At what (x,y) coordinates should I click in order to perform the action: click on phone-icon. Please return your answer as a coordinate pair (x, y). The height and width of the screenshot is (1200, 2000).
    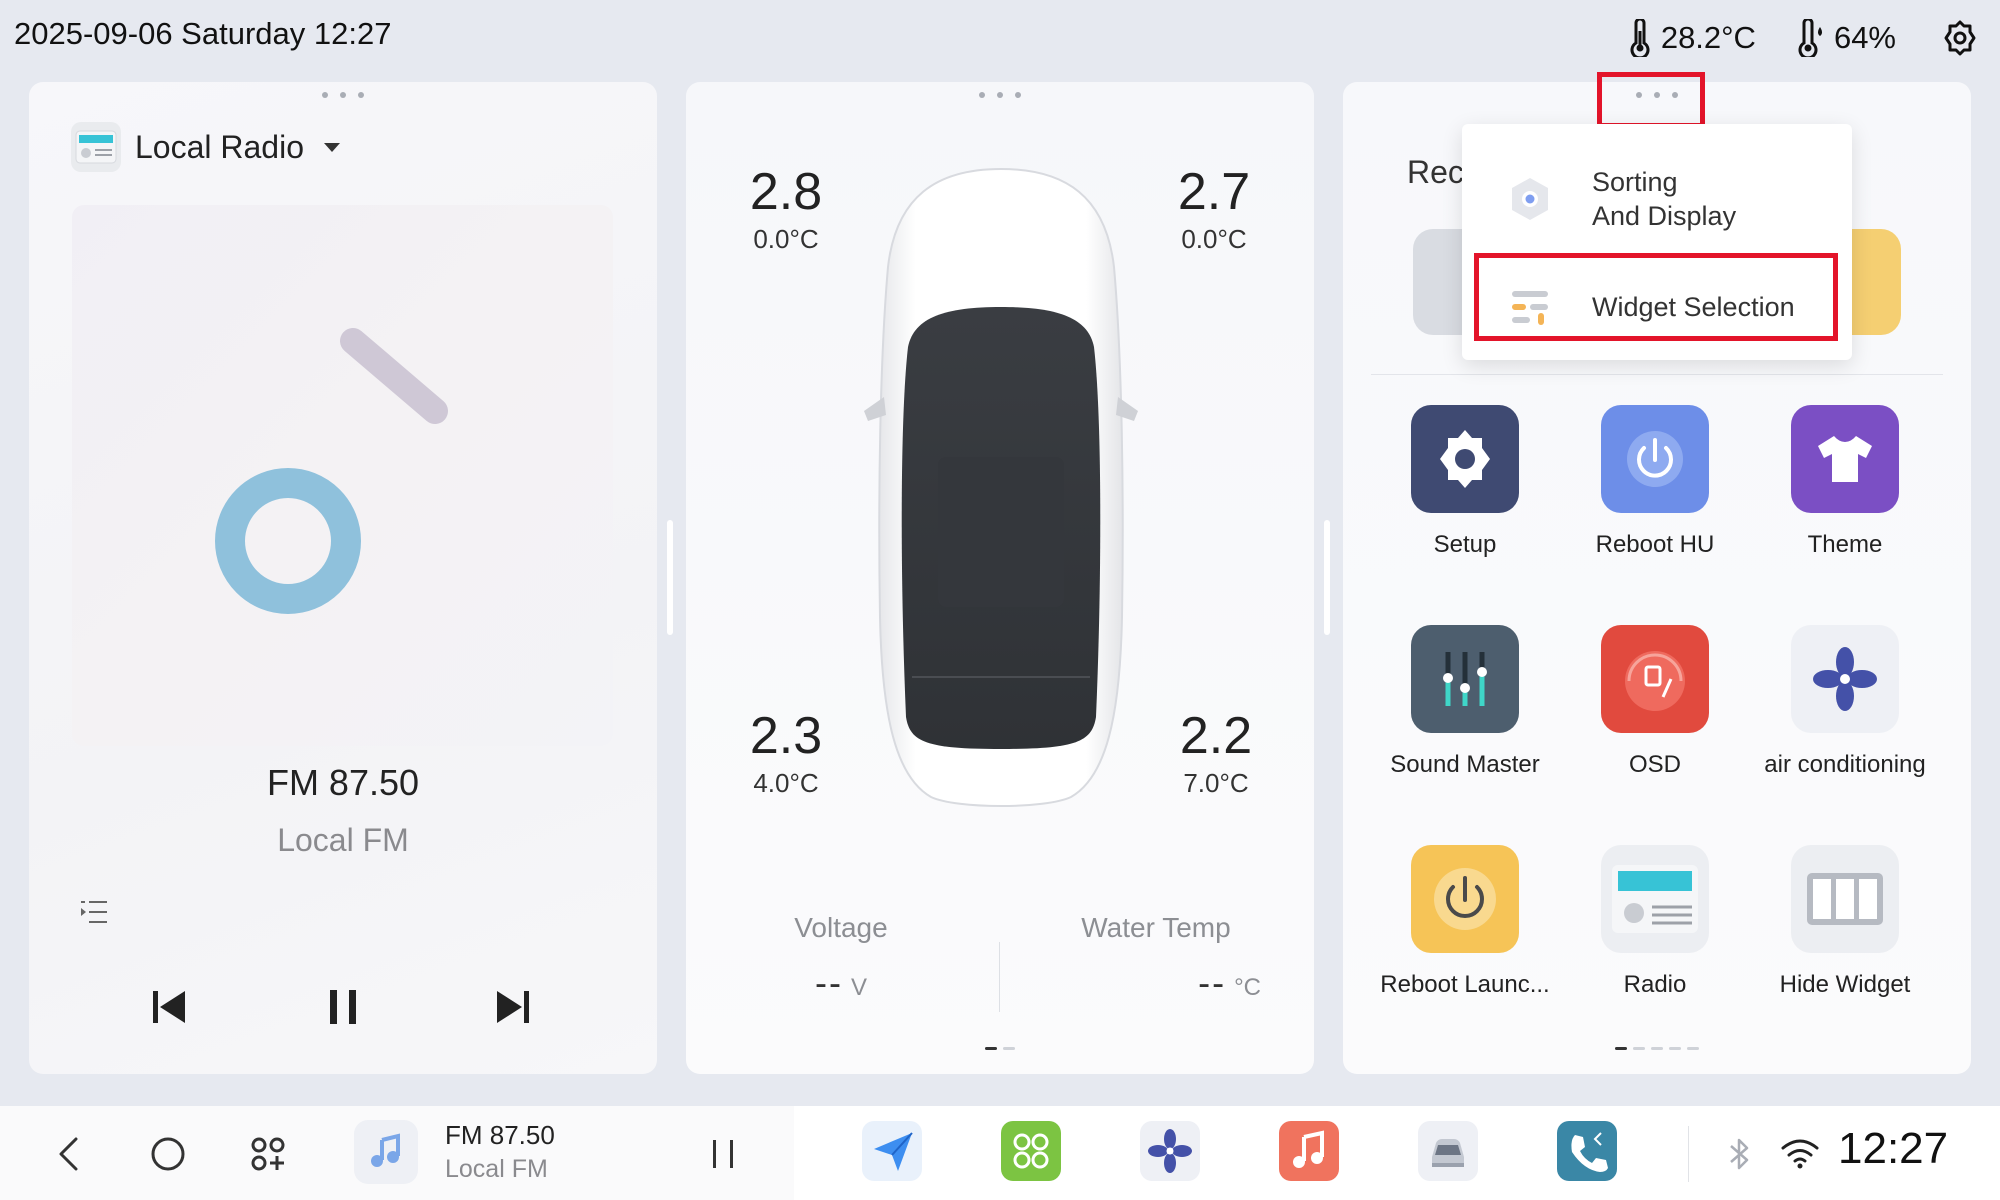
    Looking at the image, I should click on (1587, 1151).